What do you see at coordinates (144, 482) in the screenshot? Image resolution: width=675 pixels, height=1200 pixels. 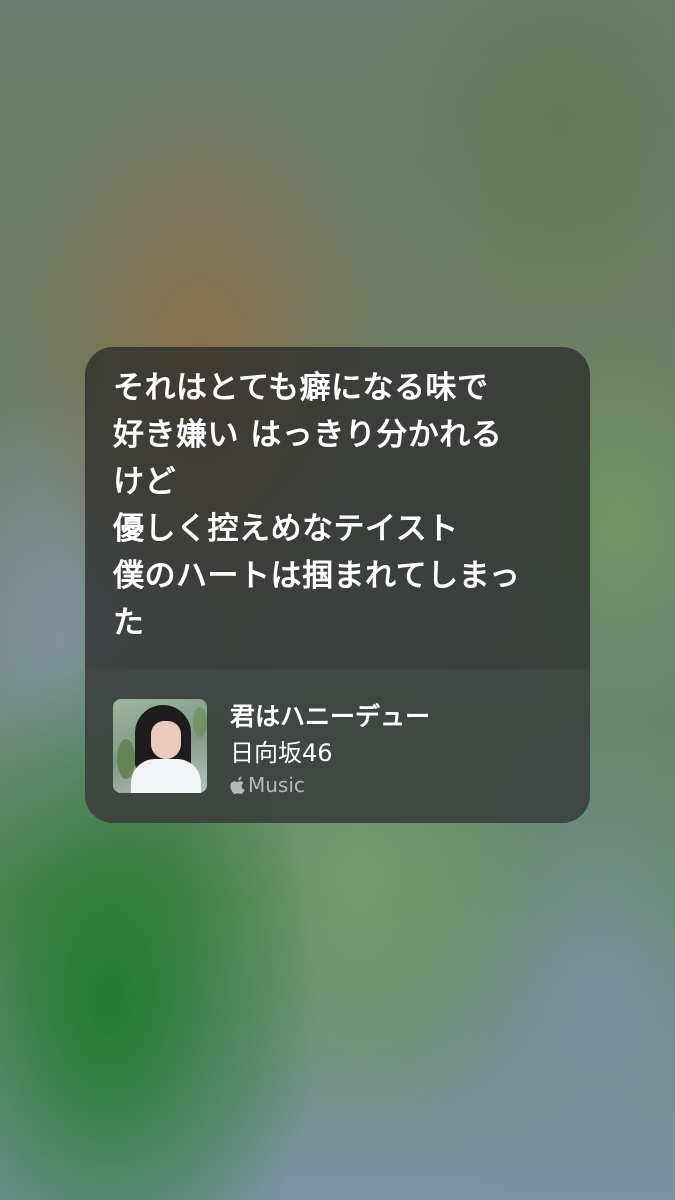 I see `lyric-line: けど` at bounding box center [144, 482].